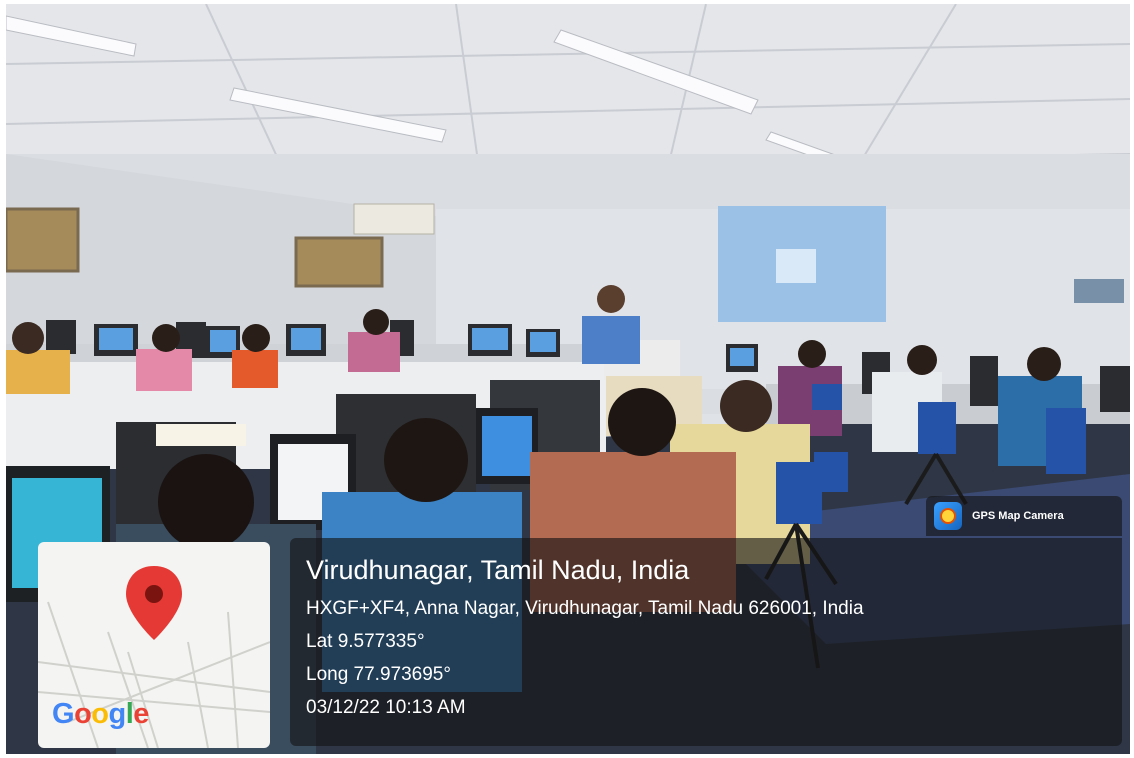  I want to click on gps-camera-badge: GPS Map Camera, so click(1024, 516).